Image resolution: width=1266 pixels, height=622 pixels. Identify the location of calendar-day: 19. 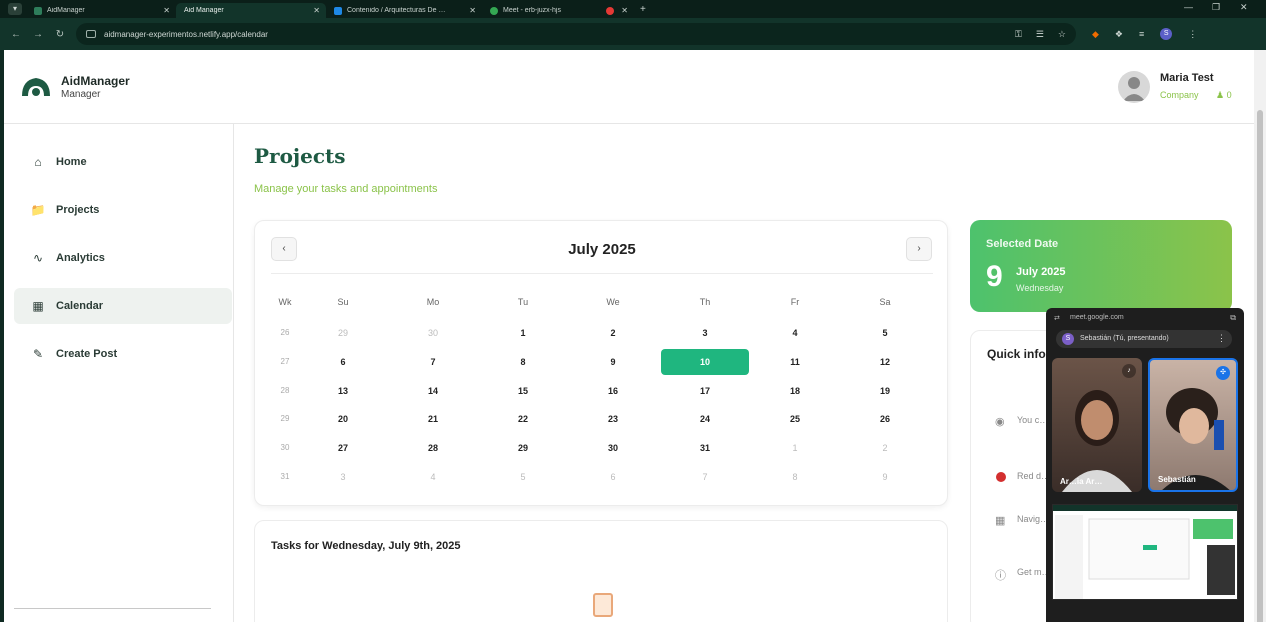
(885, 391).